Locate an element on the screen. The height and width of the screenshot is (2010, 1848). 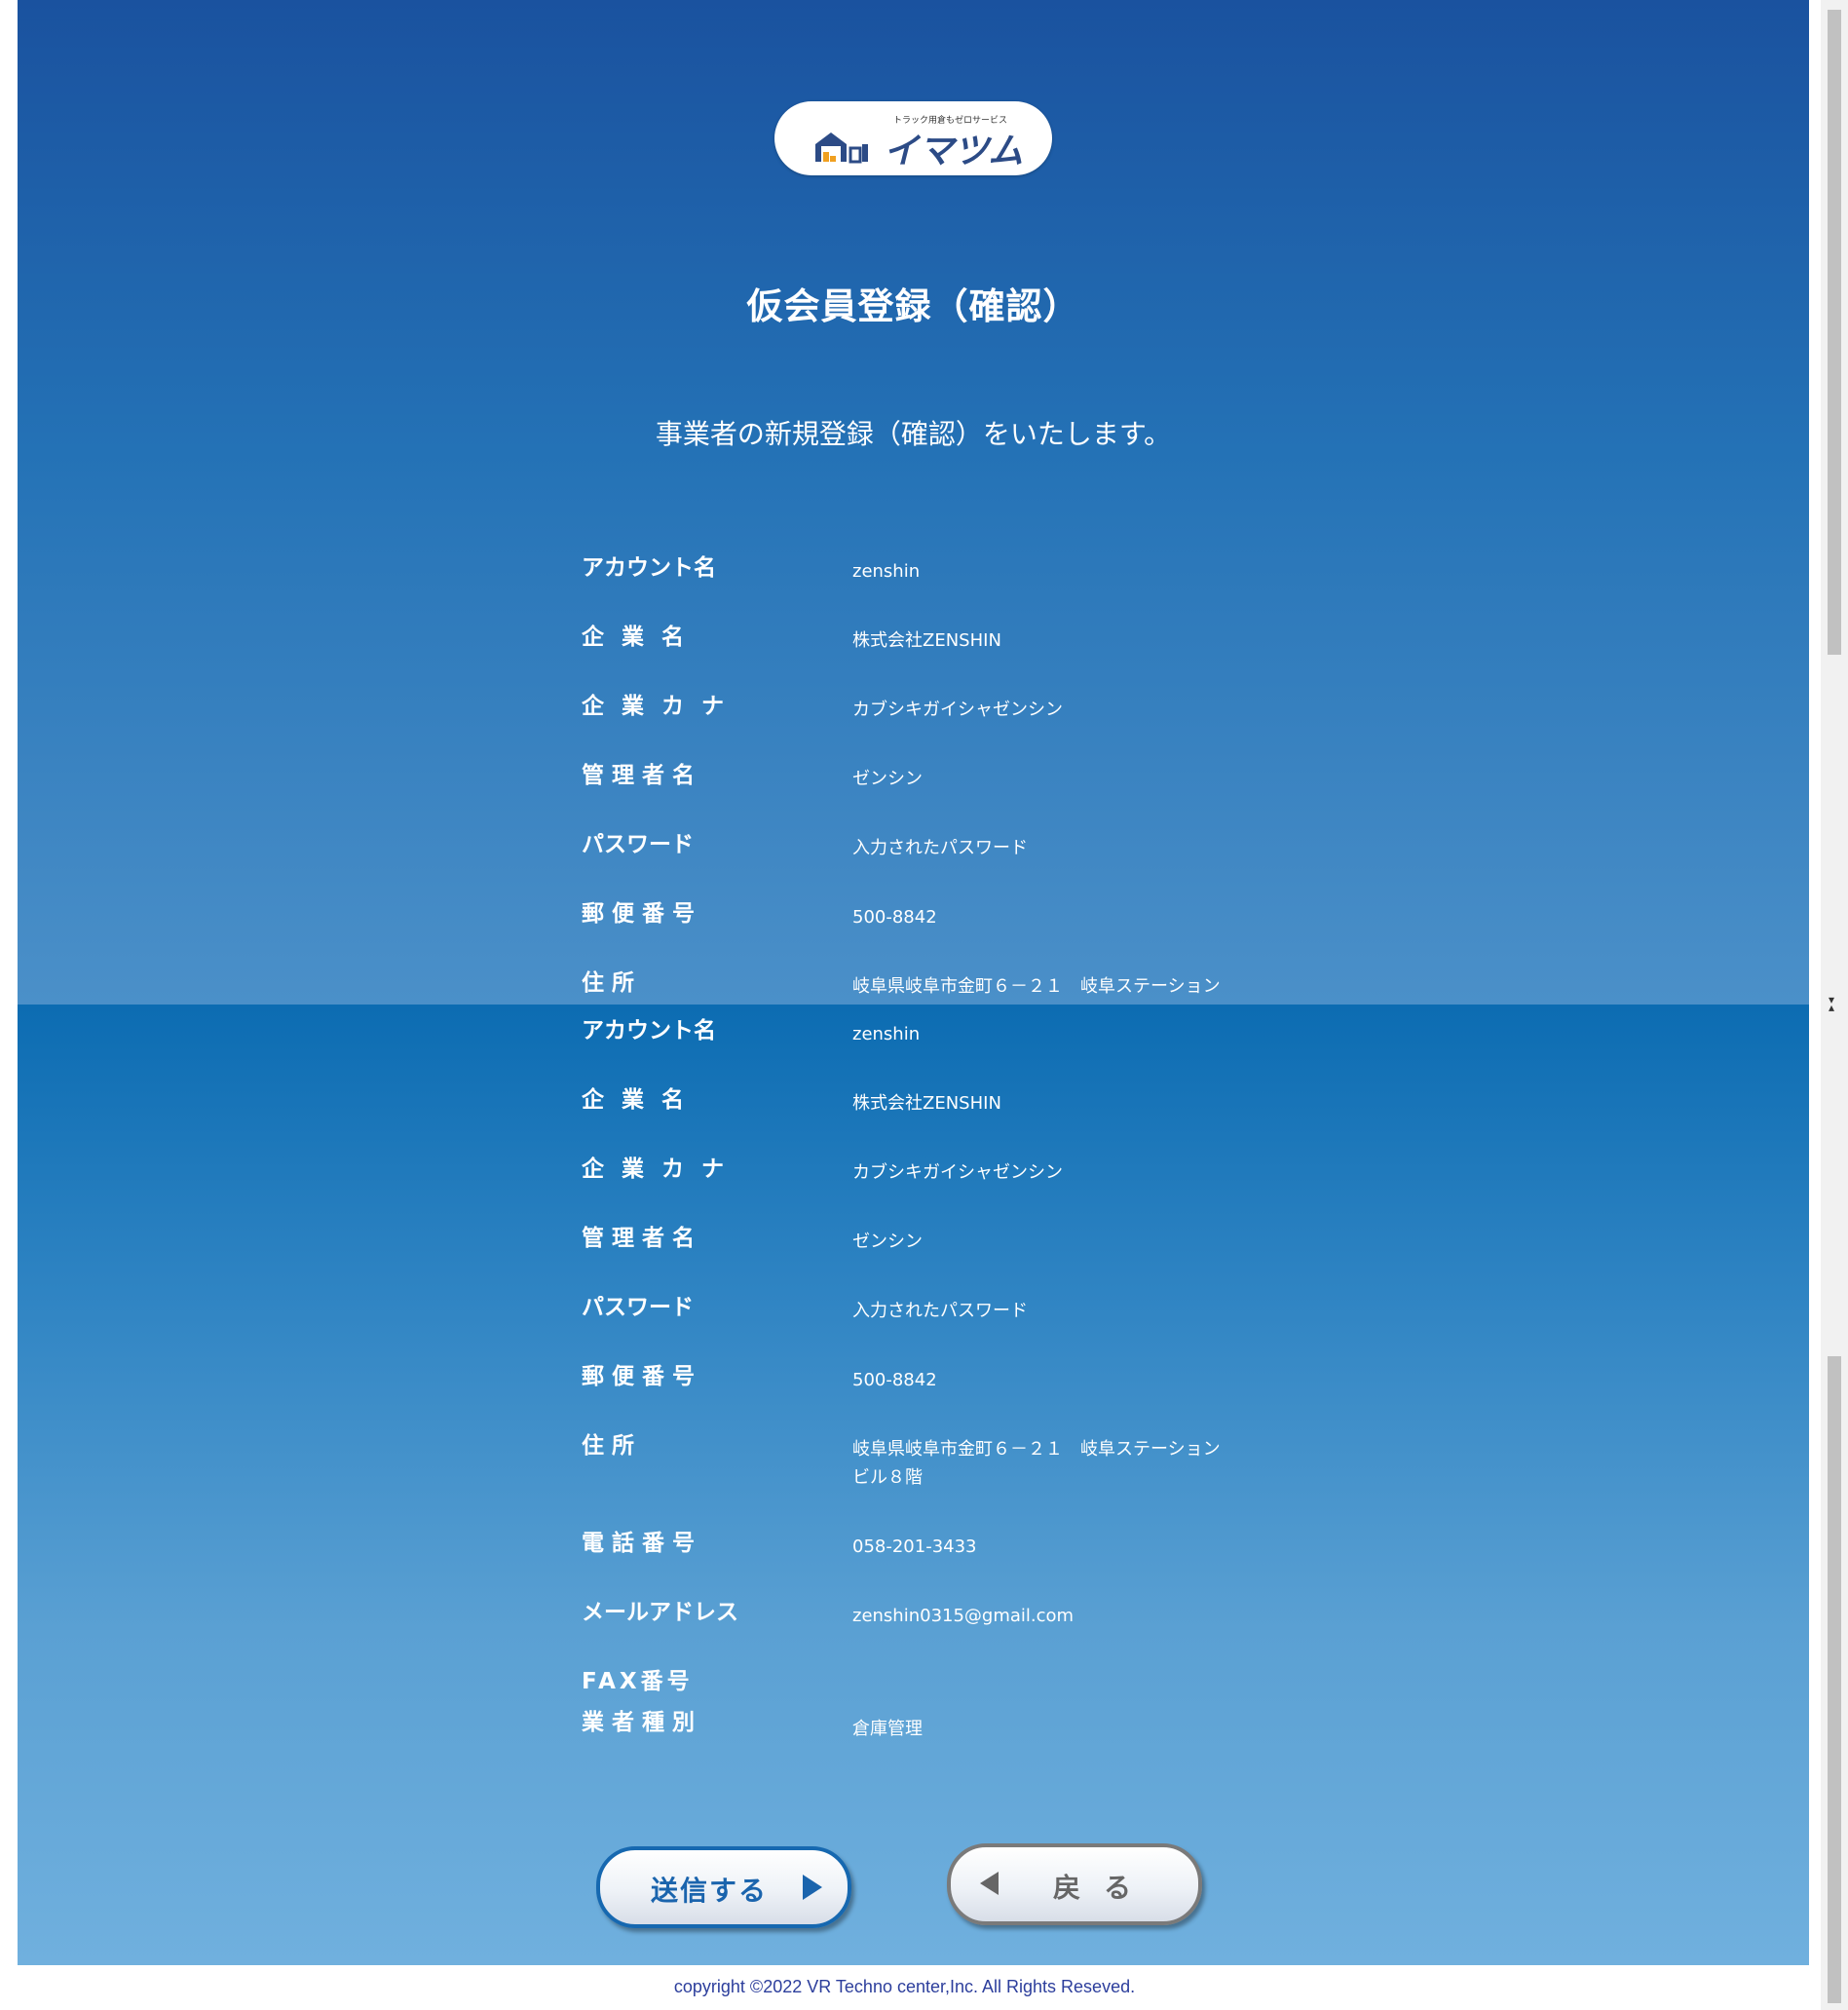
top-row-company-kana: 企業カナ カブシキガイシャゼンシン is located at coordinates (923, 707).